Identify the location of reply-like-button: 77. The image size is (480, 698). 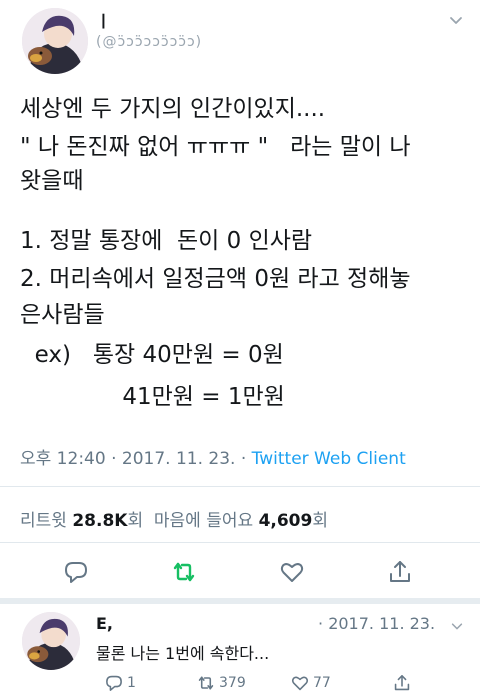
(310, 683).